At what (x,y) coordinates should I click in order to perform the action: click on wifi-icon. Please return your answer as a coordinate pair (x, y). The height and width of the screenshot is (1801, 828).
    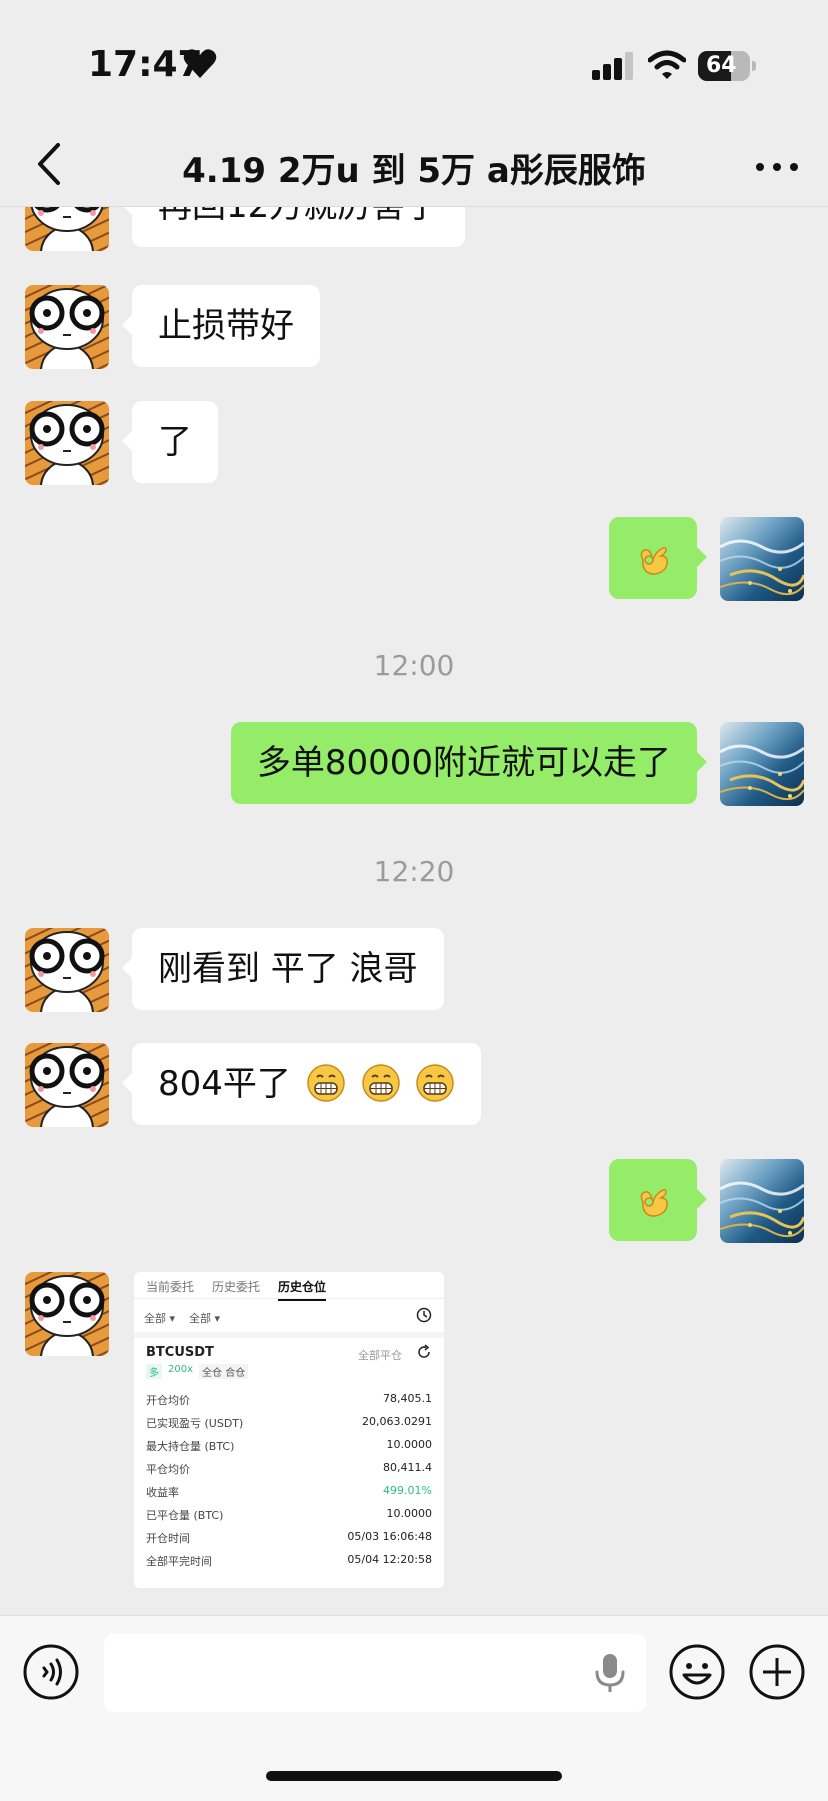
    Looking at the image, I should click on (667, 64).